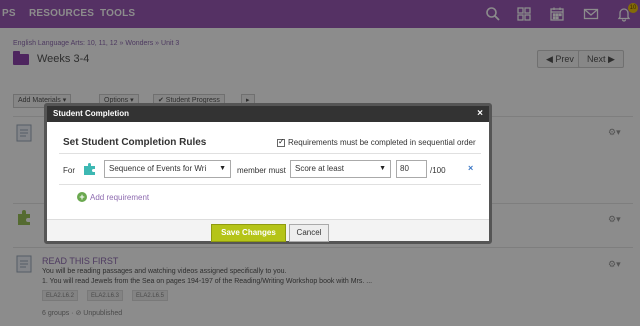 The image size is (640, 326). Describe the element at coordinates (438, 170) in the screenshot. I see `score-max-label: /100` at that location.